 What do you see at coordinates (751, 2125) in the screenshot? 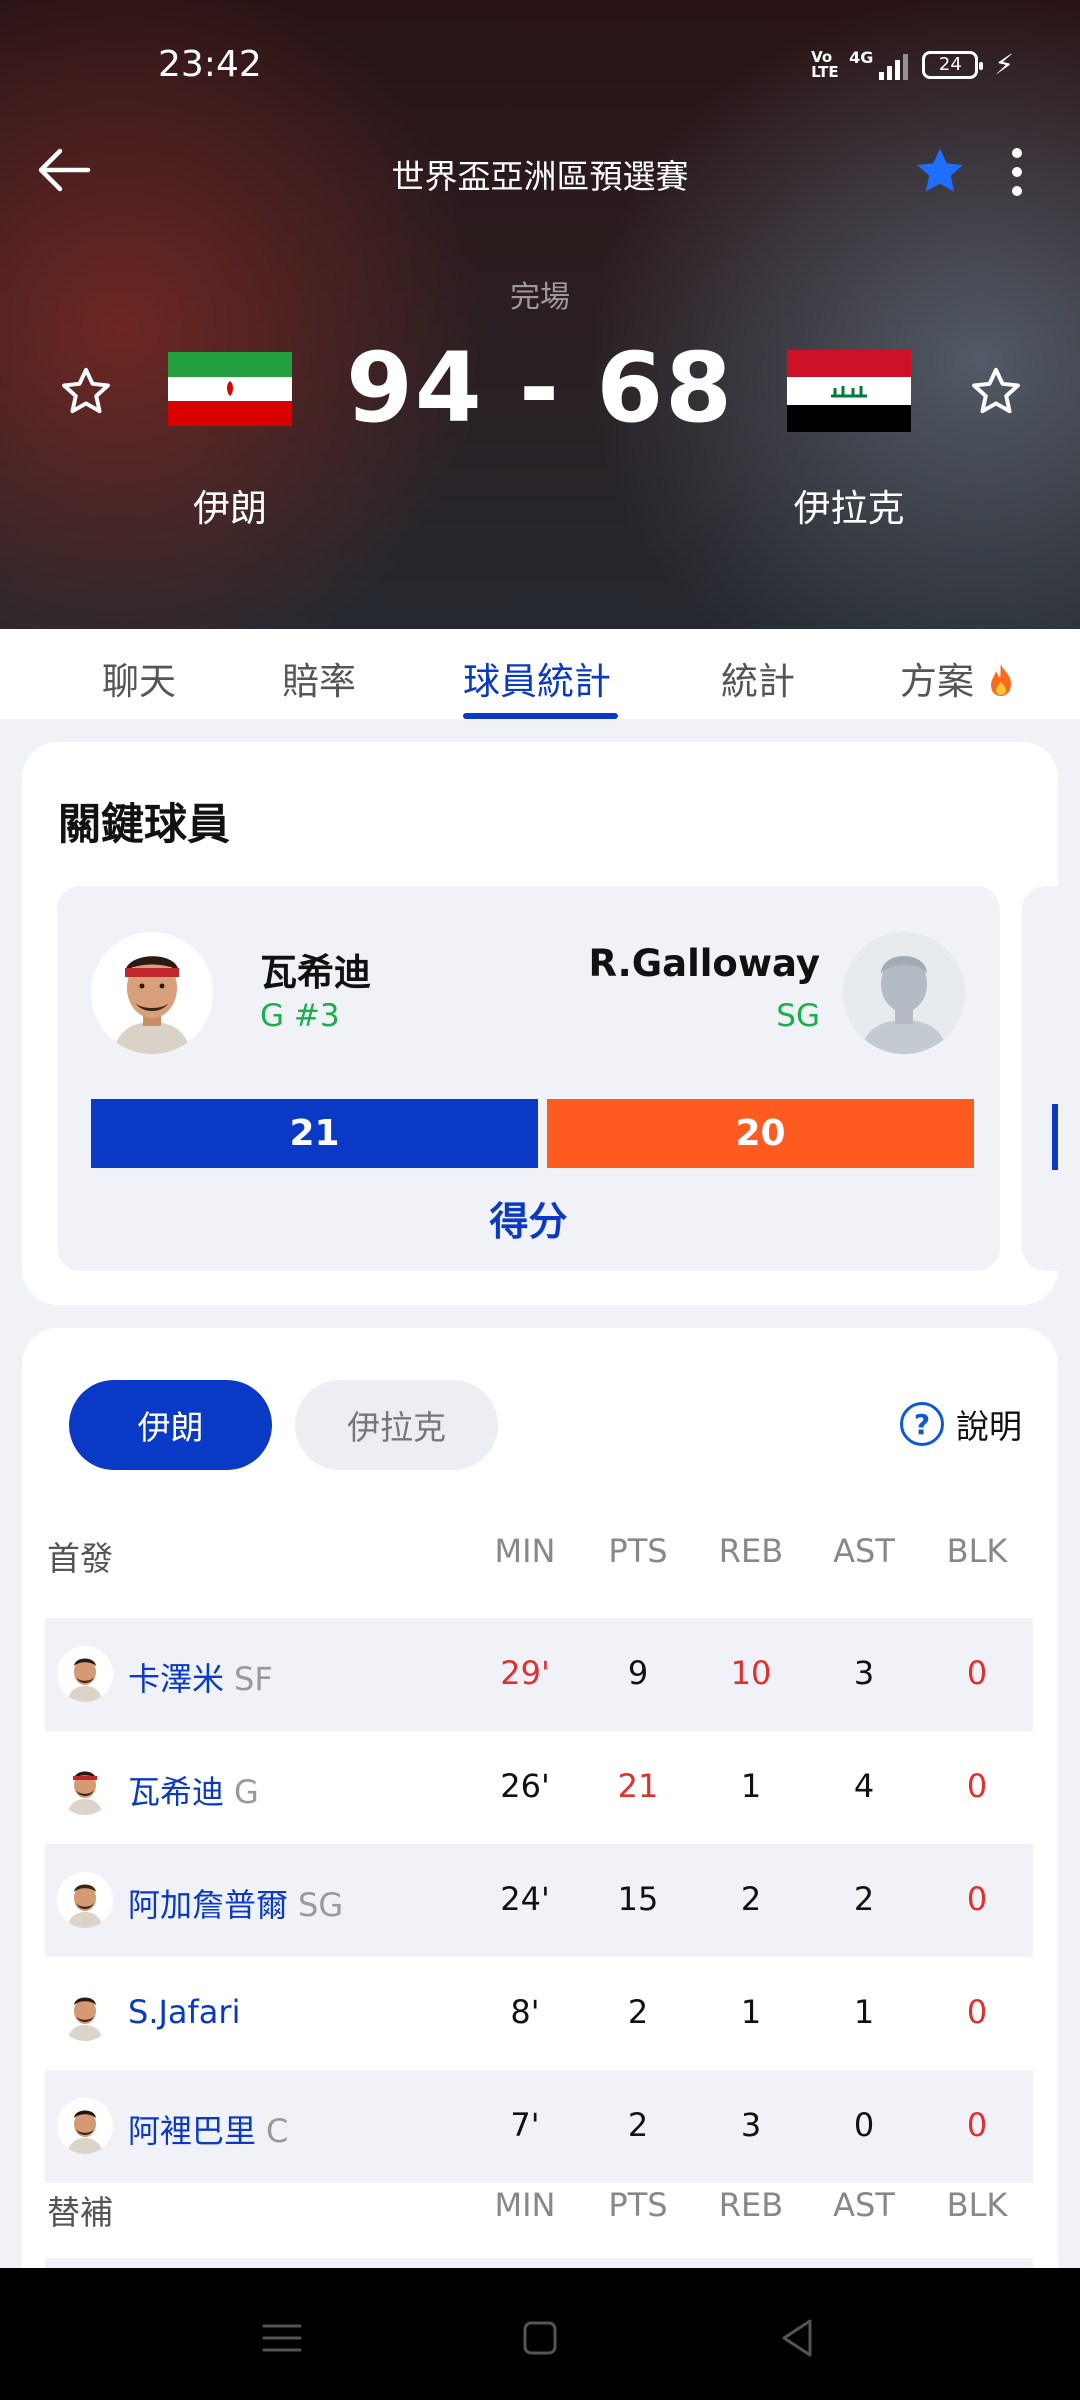
I see `stat-reb: 3` at bounding box center [751, 2125].